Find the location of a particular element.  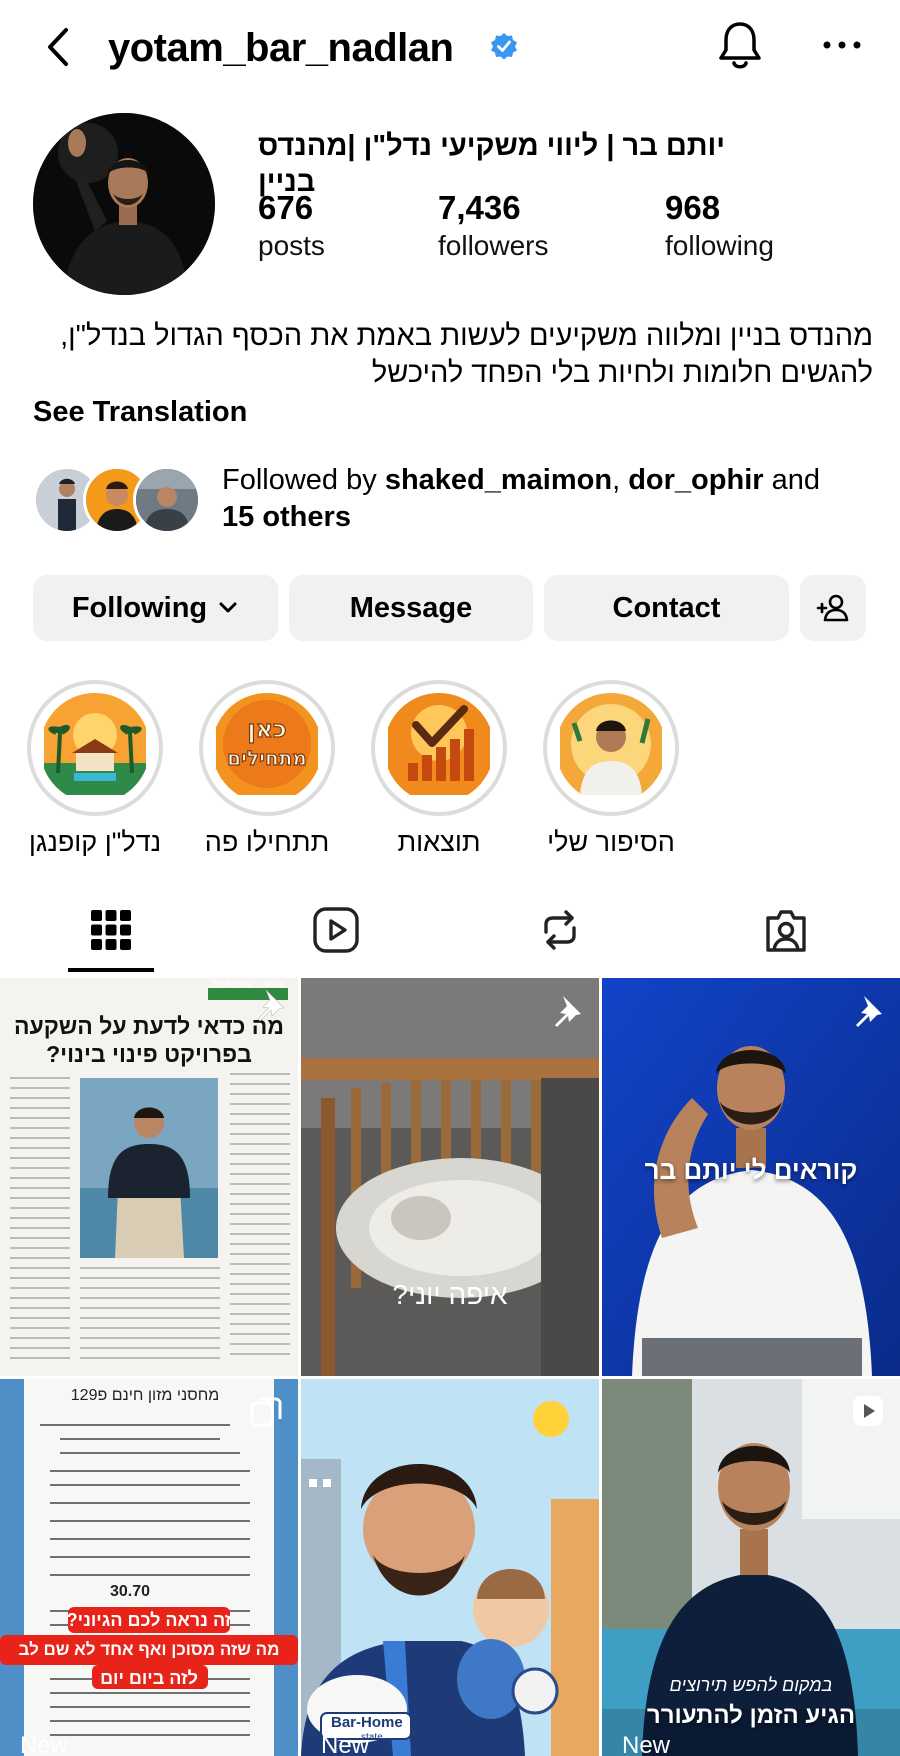

message-button: Message is located at coordinates (411, 608).